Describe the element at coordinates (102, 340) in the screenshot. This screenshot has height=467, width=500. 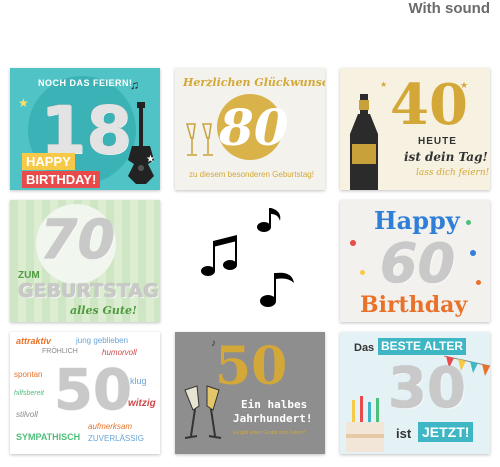
I see `word: jung geblieben` at that location.